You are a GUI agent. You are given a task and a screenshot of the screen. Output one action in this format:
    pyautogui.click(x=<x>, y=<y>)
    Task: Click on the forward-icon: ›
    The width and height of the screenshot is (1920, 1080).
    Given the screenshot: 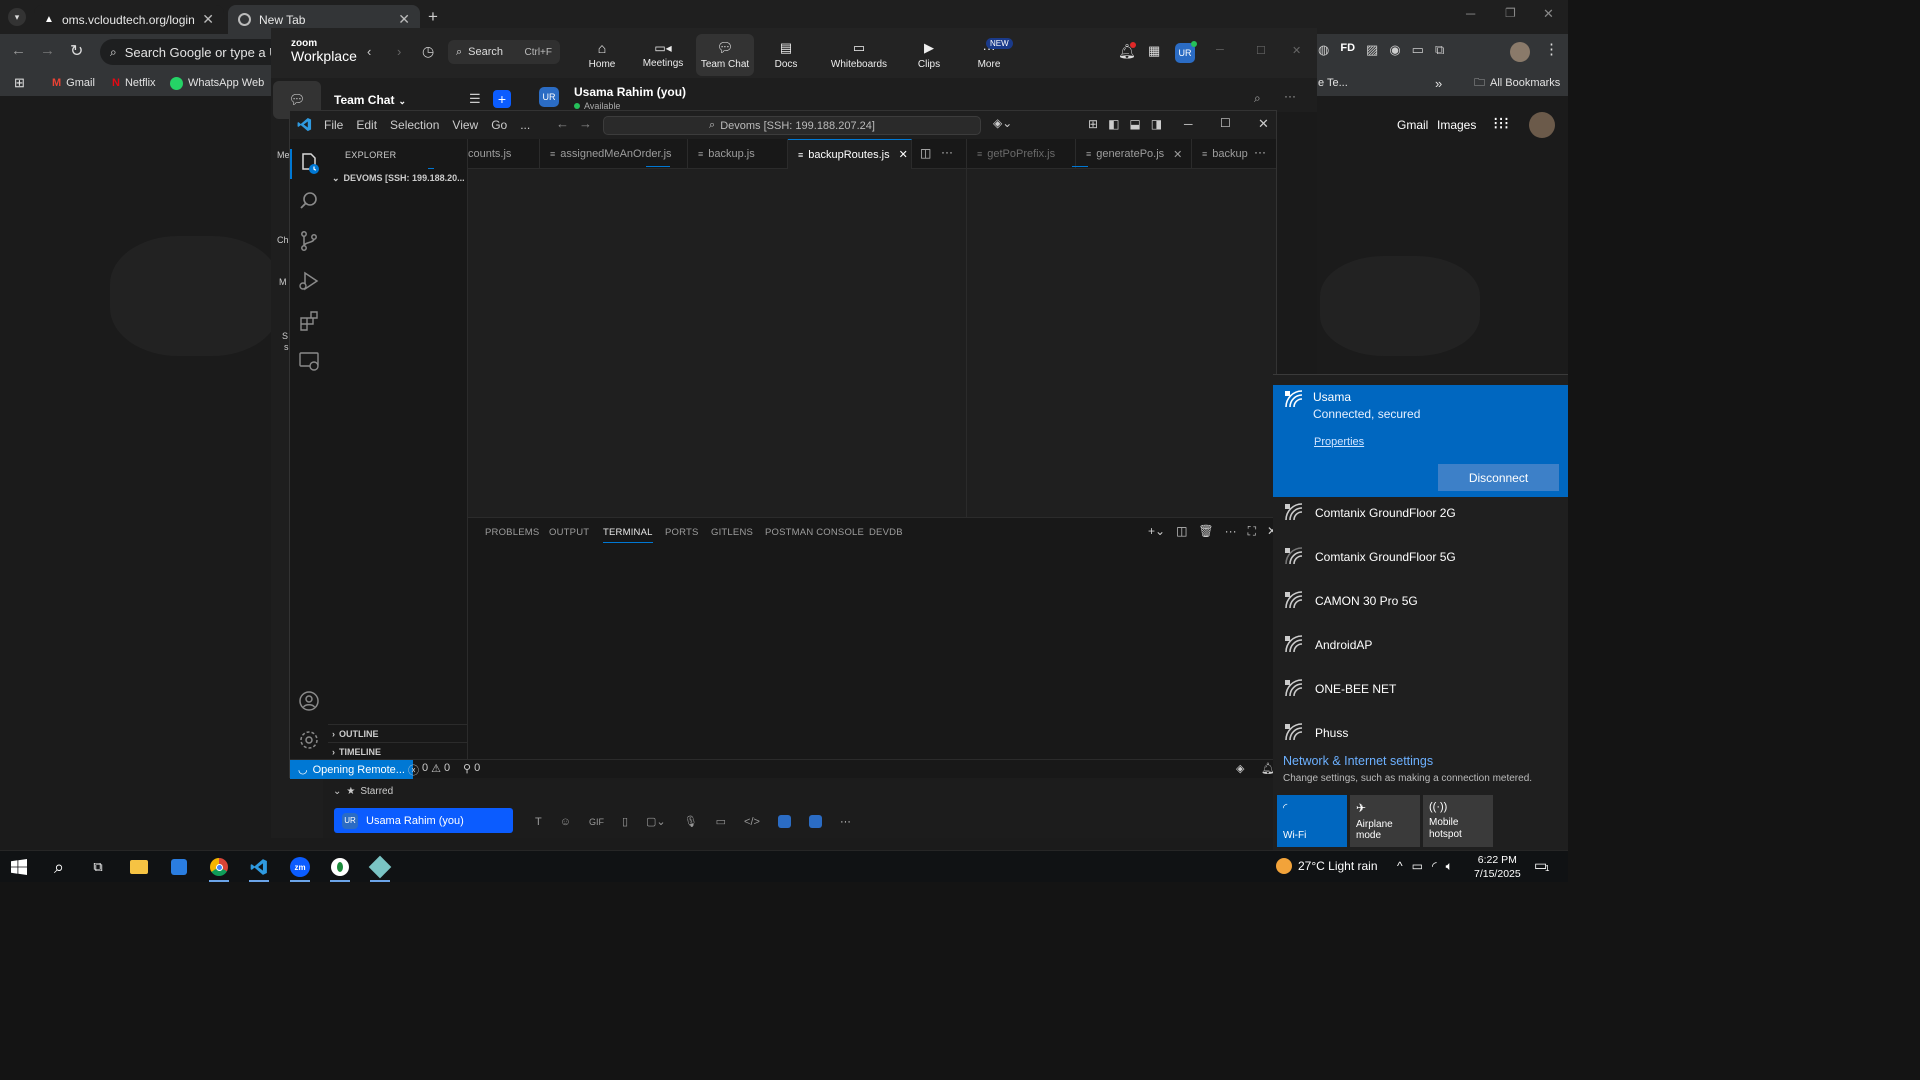 What is the action you would take?
    pyautogui.click(x=399, y=51)
    